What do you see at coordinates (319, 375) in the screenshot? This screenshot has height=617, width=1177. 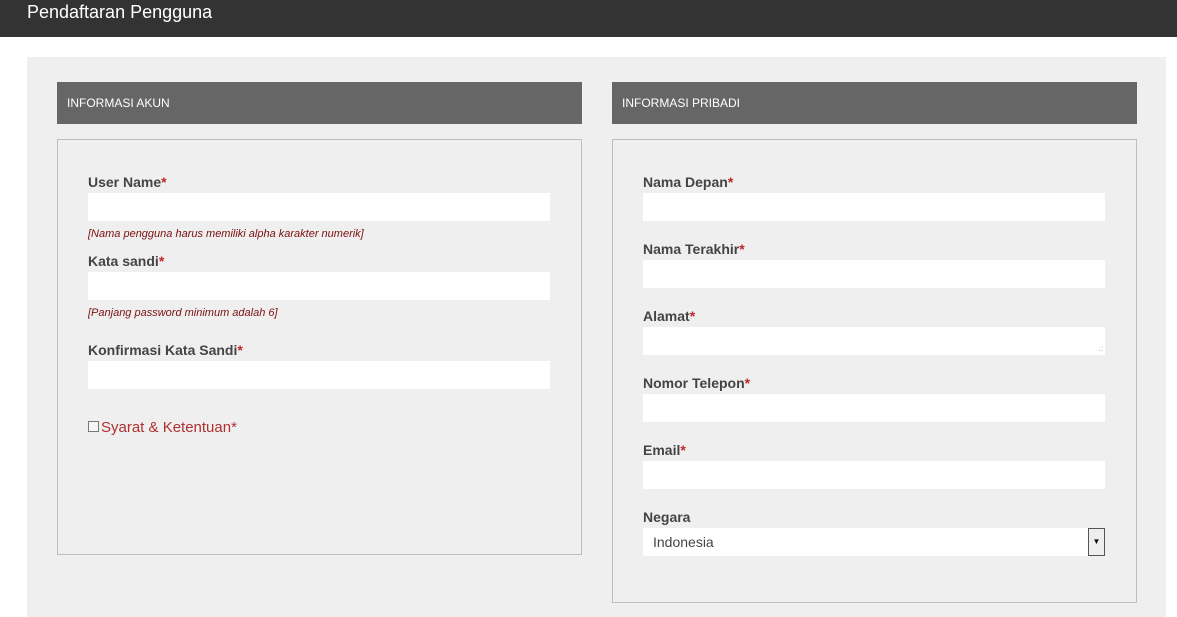 I see `confirm-password-input` at bounding box center [319, 375].